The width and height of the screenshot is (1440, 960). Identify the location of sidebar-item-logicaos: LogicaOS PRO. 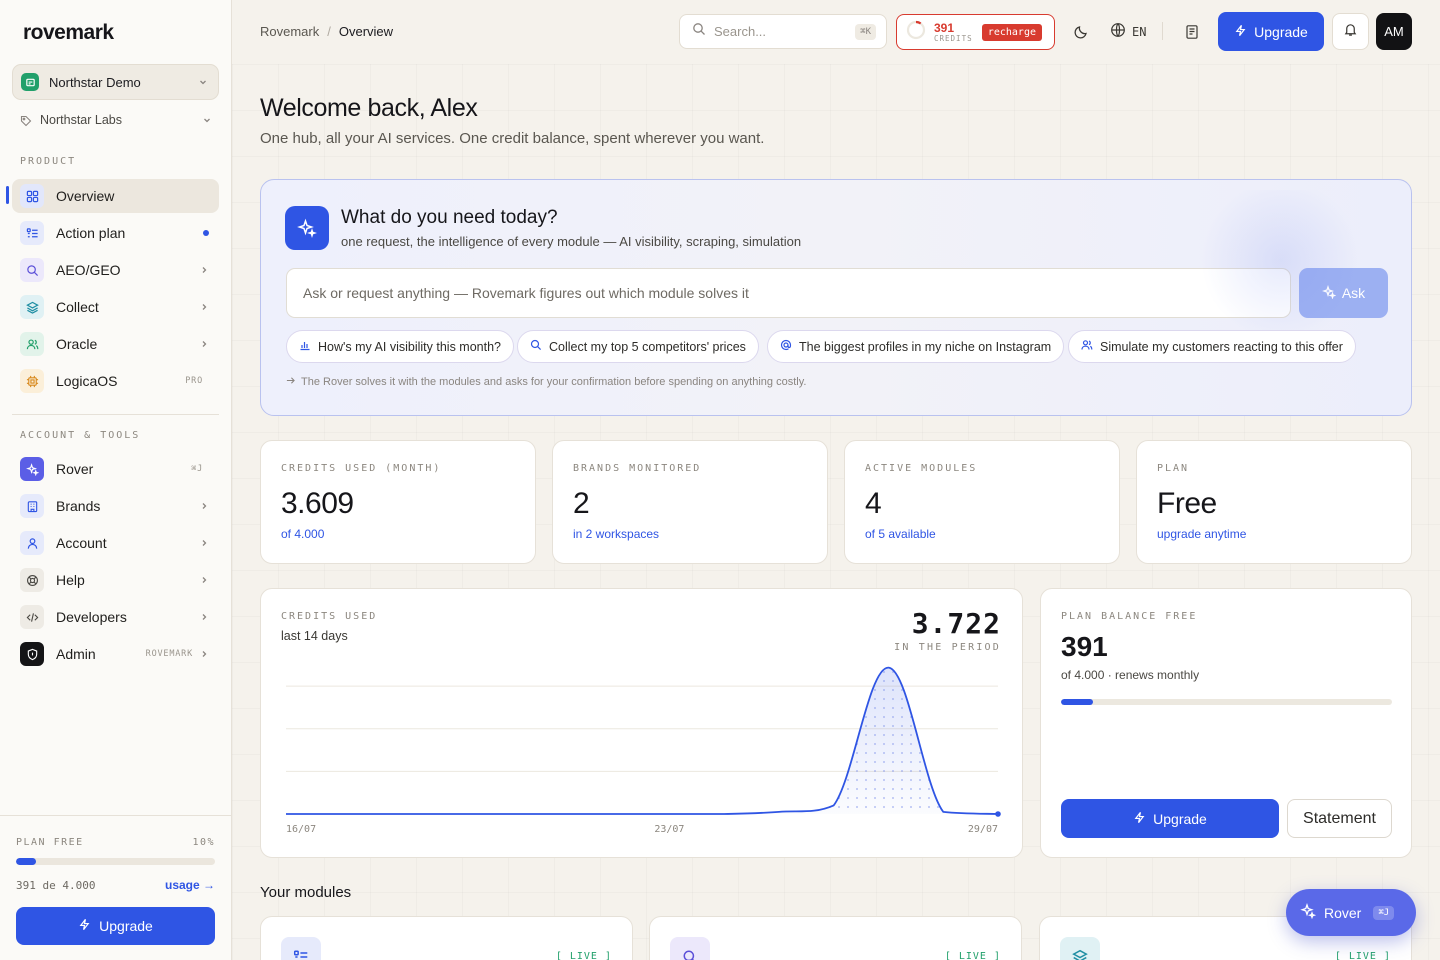
(115, 381).